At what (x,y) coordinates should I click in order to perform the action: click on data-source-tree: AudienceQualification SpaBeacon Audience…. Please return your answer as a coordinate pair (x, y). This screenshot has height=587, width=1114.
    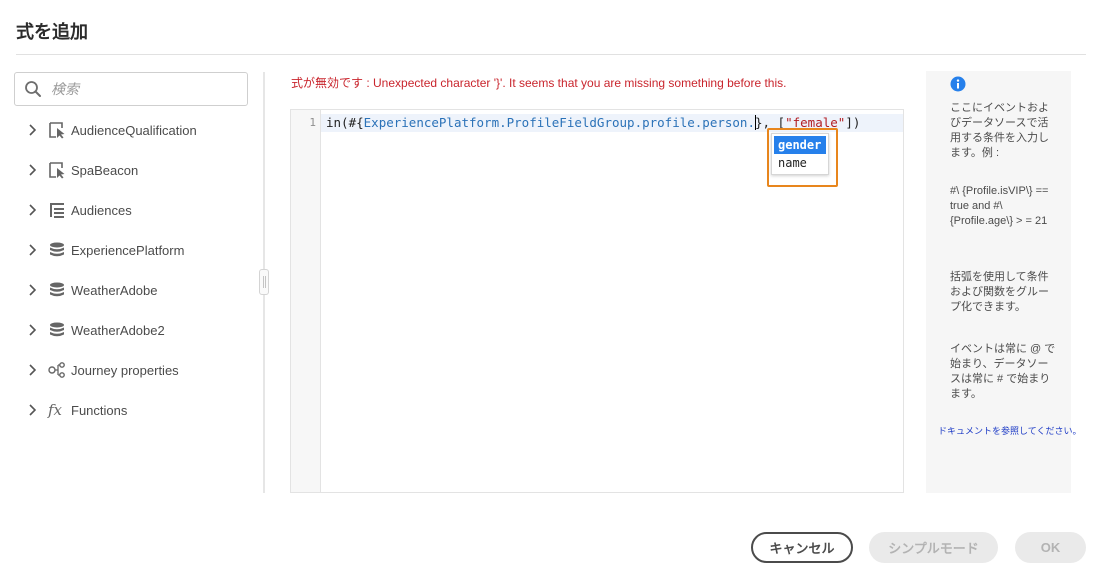
    Looking at the image, I should click on (140, 270).